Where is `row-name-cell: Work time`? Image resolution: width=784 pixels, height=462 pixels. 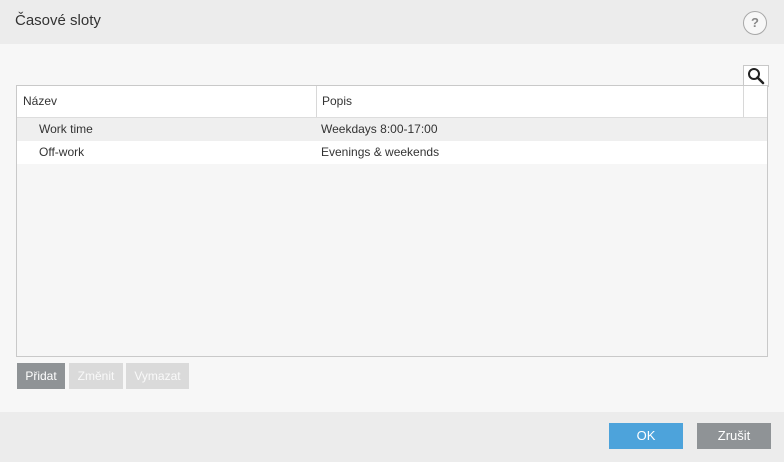
row-name-cell: Work time is located at coordinates (66, 129).